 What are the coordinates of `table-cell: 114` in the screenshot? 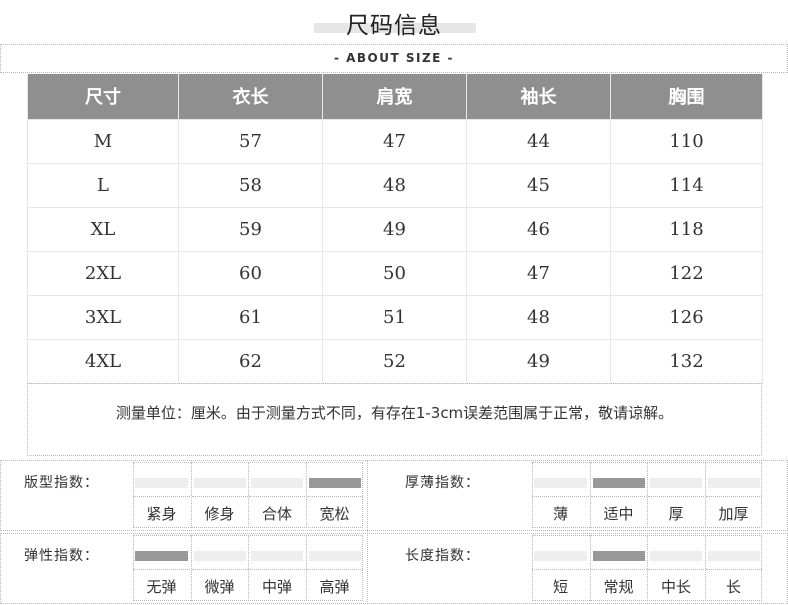 It's located at (686, 185).